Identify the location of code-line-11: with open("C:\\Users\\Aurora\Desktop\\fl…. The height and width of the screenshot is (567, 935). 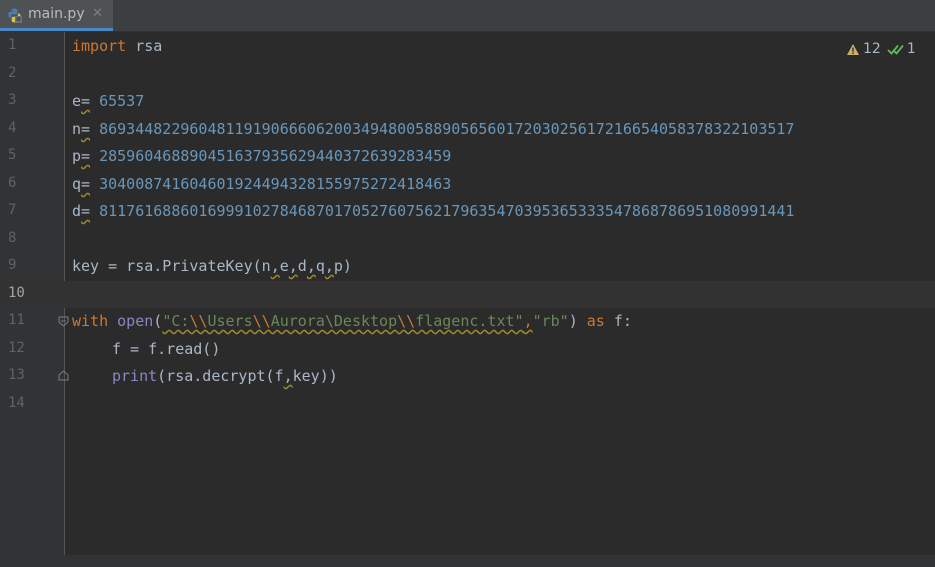
(352, 321).